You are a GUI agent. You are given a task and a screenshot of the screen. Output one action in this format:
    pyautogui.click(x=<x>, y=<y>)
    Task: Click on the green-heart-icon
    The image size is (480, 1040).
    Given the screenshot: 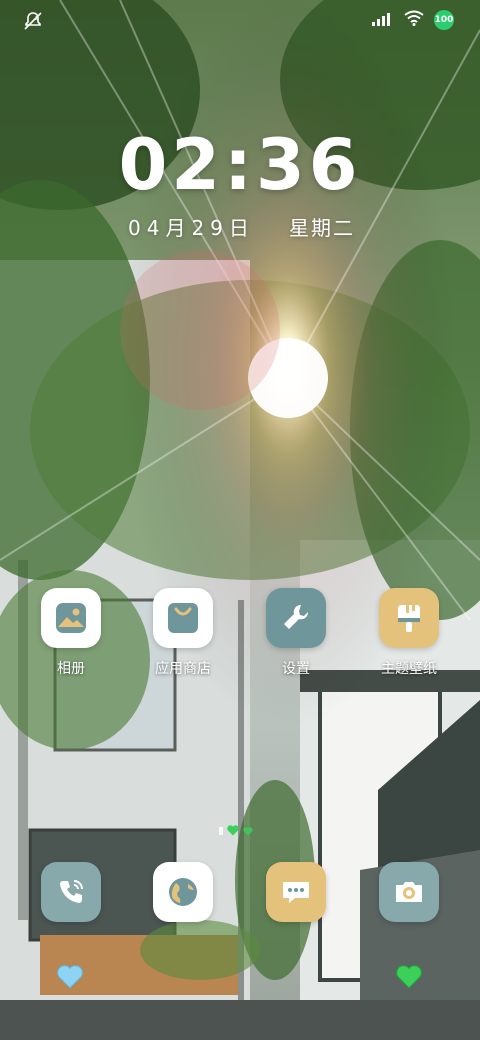 What is the action you would take?
    pyautogui.click(x=409, y=979)
    